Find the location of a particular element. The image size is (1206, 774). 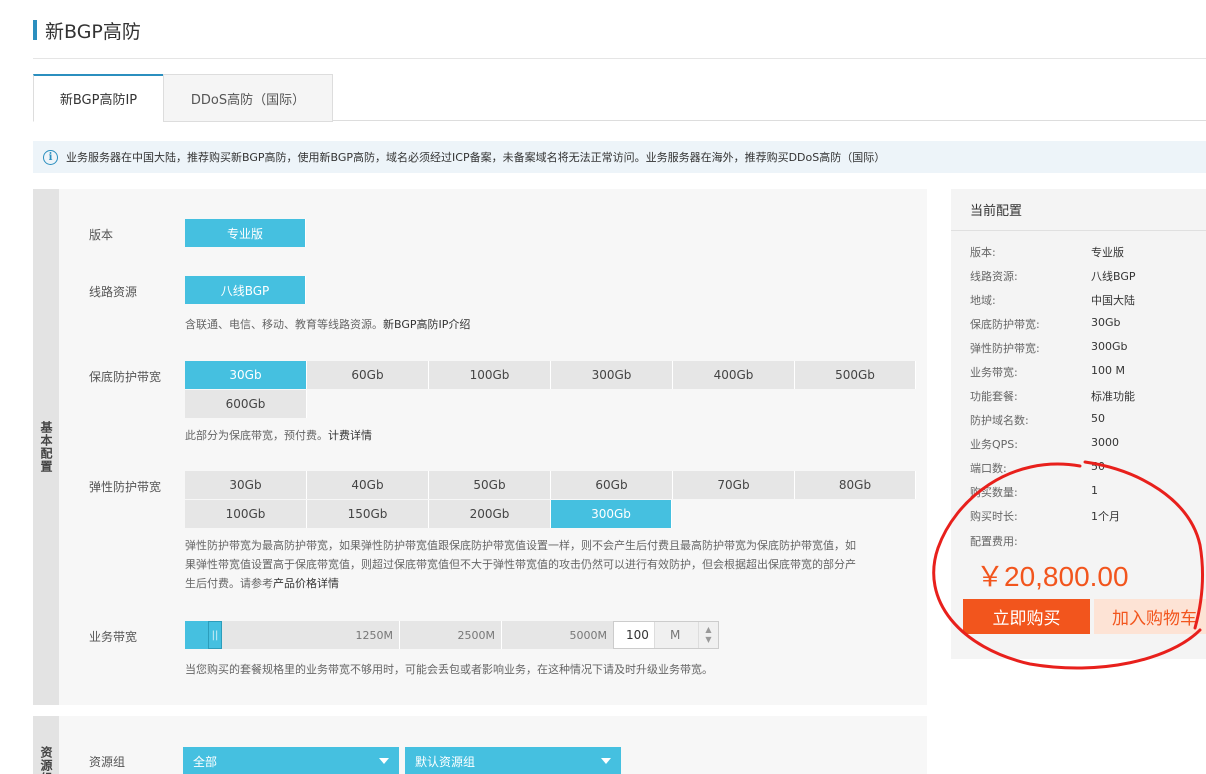

summary-value: 1个月 is located at coordinates (1105, 516).